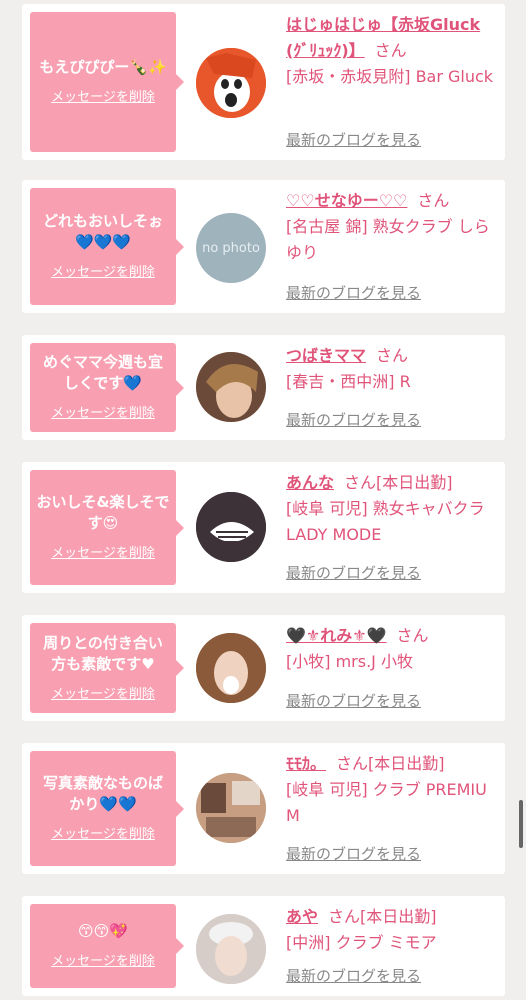 The width and height of the screenshot is (526, 1000). I want to click on shop-text: [小牧] mrs.J 小牧, so click(349, 661).